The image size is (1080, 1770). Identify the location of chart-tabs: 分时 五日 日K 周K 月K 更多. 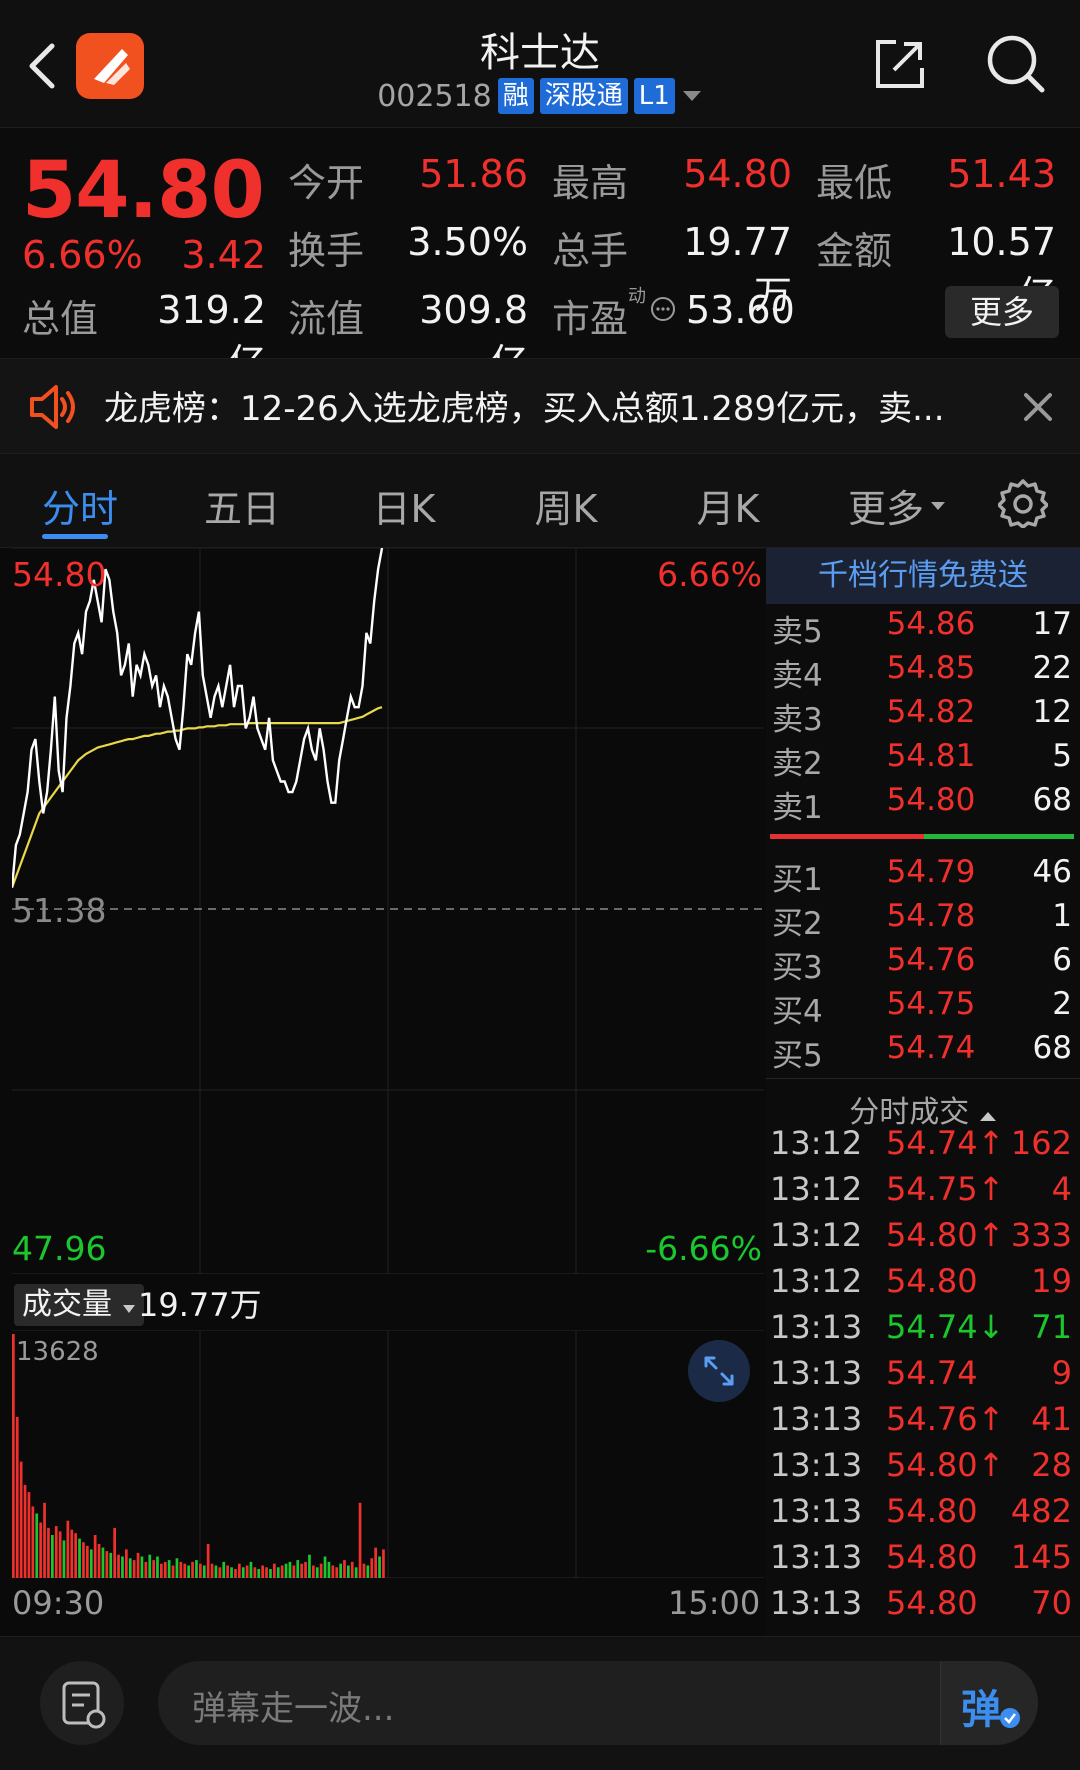
(540, 501).